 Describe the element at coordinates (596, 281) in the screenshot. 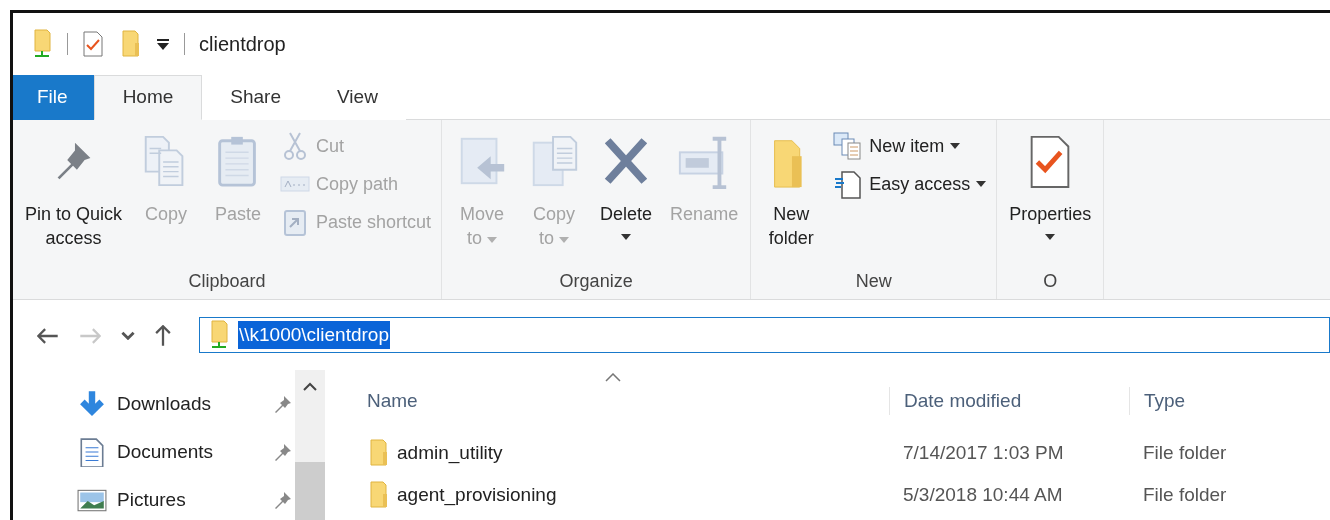

I see `group-label: Organize` at that location.